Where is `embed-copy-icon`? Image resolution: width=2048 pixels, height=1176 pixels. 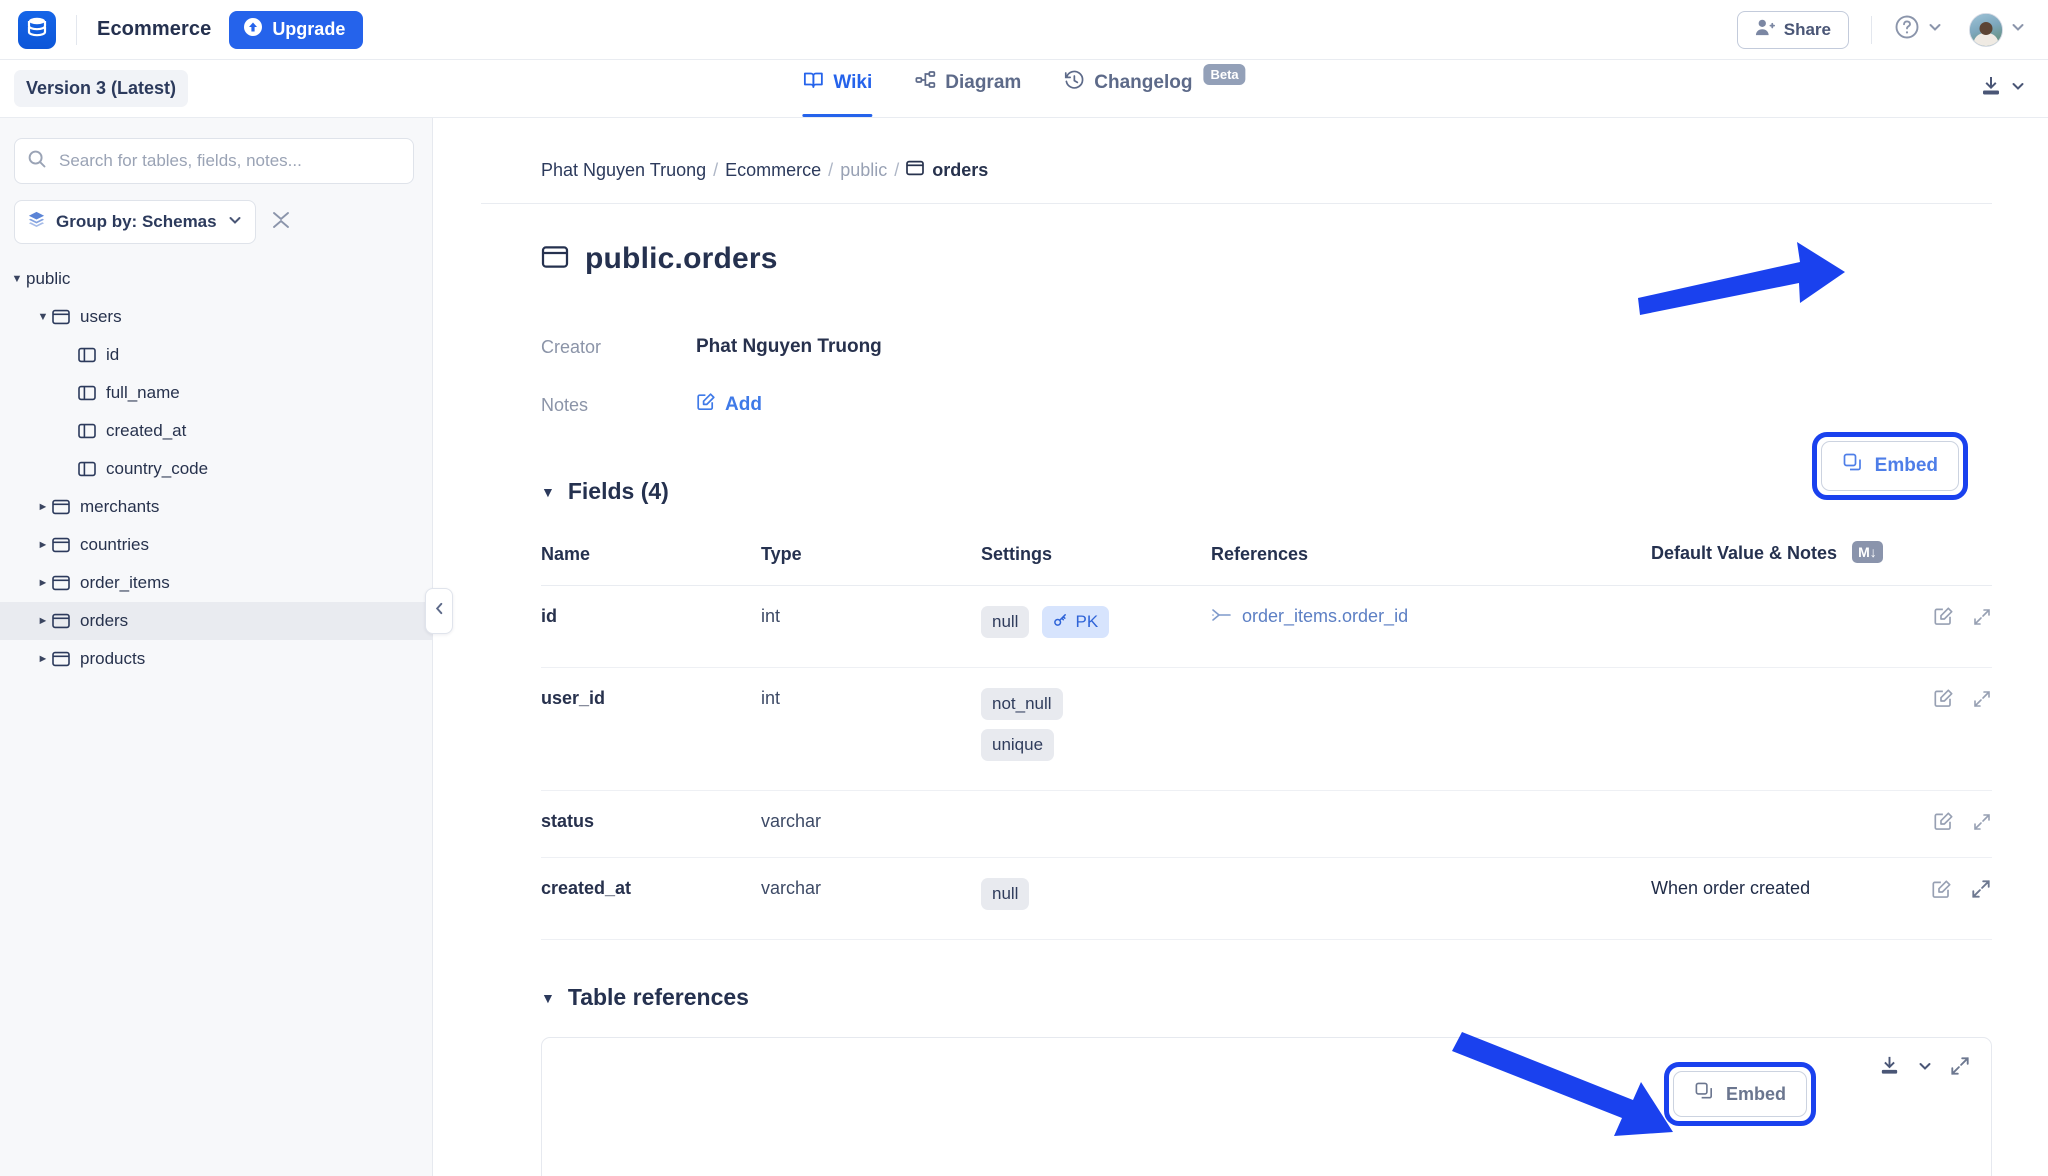
embed-copy-icon is located at coordinates (1704, 1094).